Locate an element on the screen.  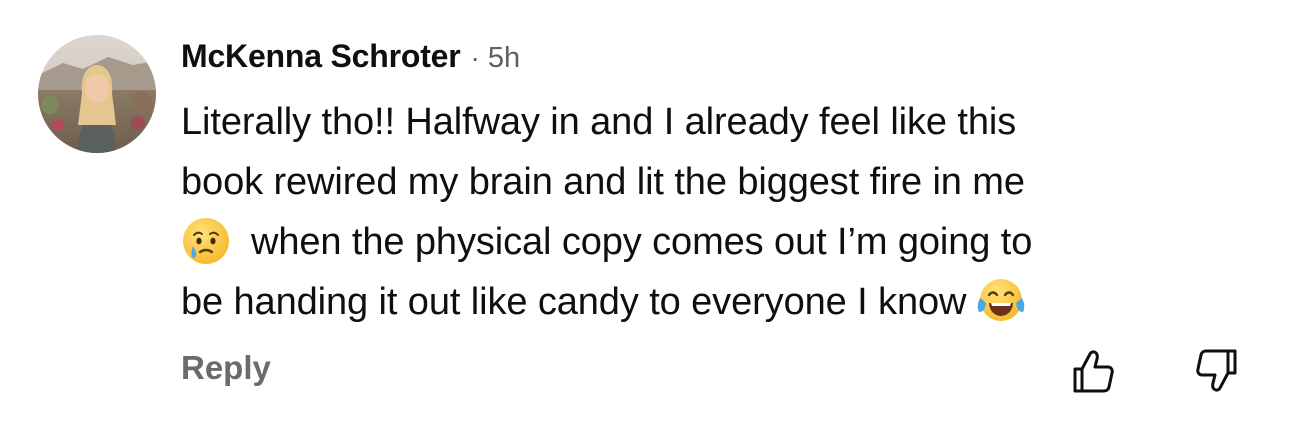
comment-header: McKenna Schroter · 5h is located at coordinates (350, 58).